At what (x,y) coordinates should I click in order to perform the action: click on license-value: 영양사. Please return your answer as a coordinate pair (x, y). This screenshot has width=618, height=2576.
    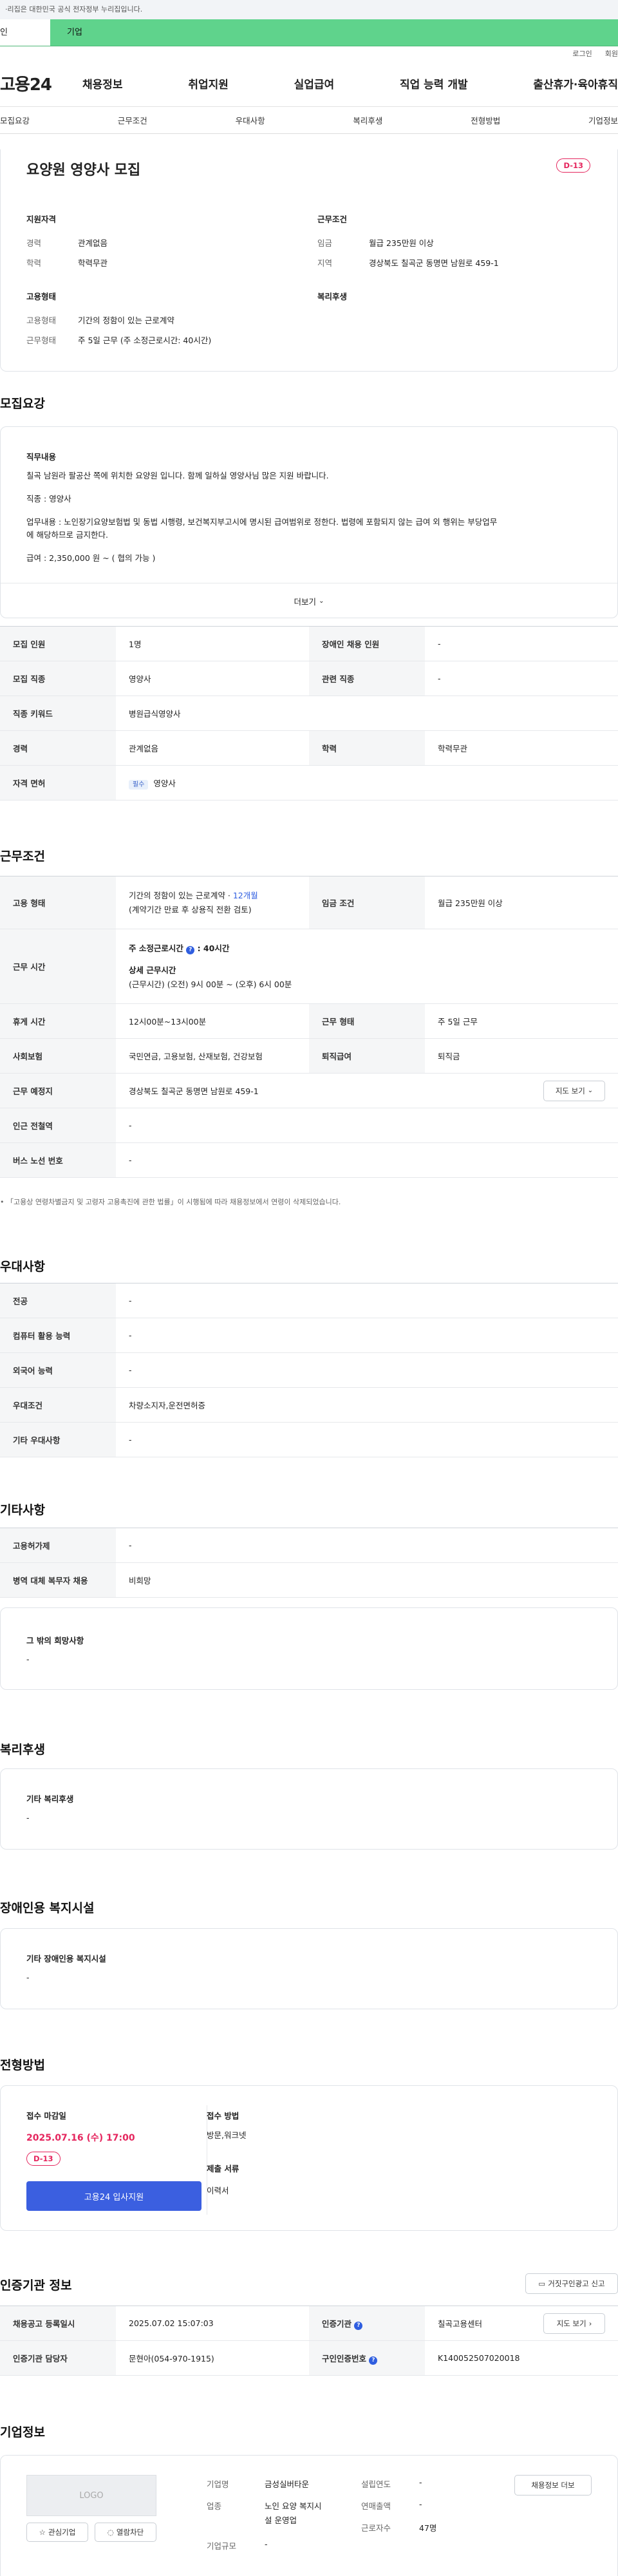
    Looking at the image, I should click on (164, 783).